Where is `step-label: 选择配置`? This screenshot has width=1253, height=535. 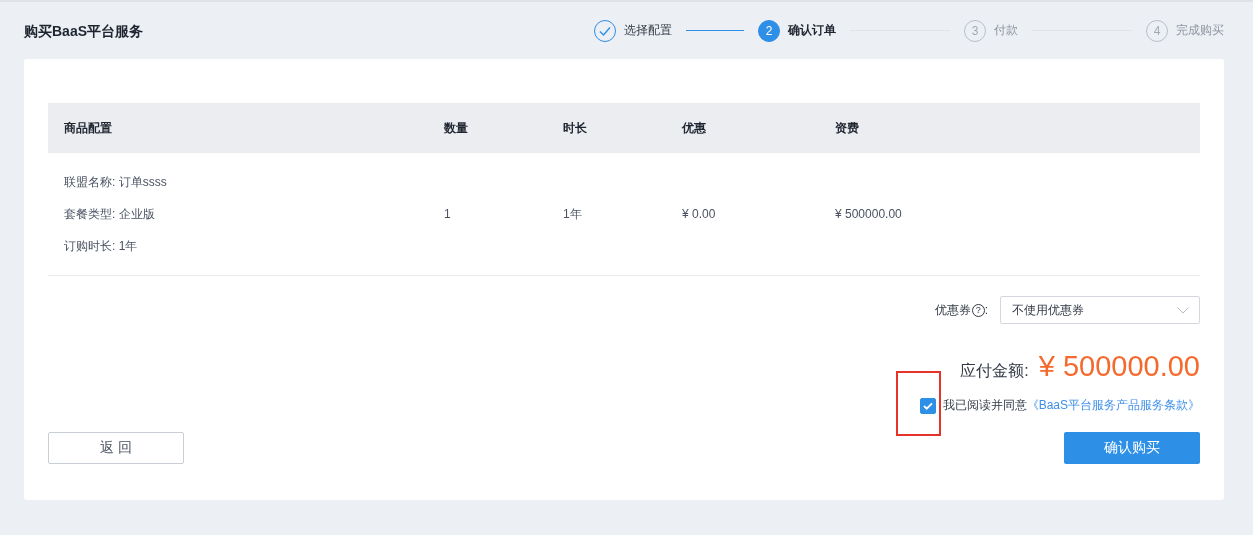
step-label: 选择配置 is located at coordinates (648, 30).